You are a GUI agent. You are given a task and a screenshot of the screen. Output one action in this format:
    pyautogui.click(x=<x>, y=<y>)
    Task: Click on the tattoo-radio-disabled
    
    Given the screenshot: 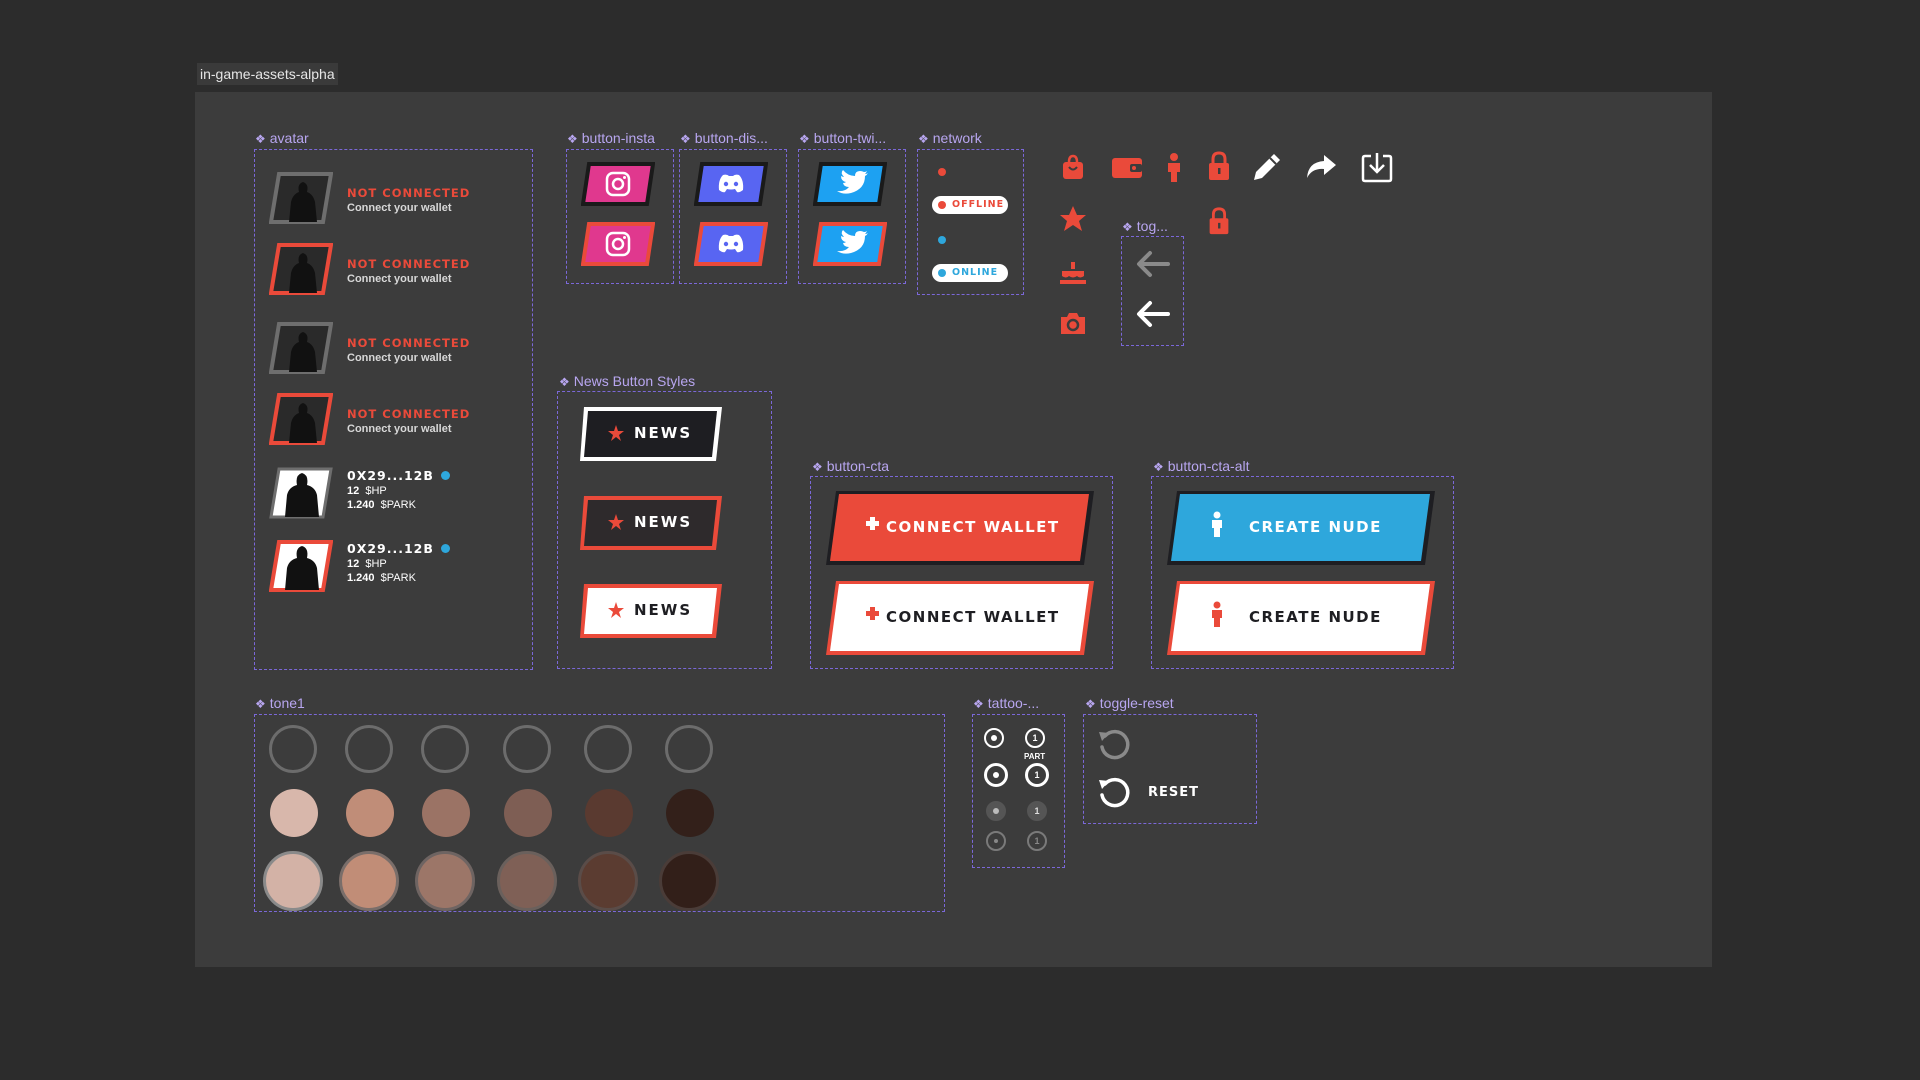 What is the action you would take?
    pyautogui.click(x=996, y=811)
    